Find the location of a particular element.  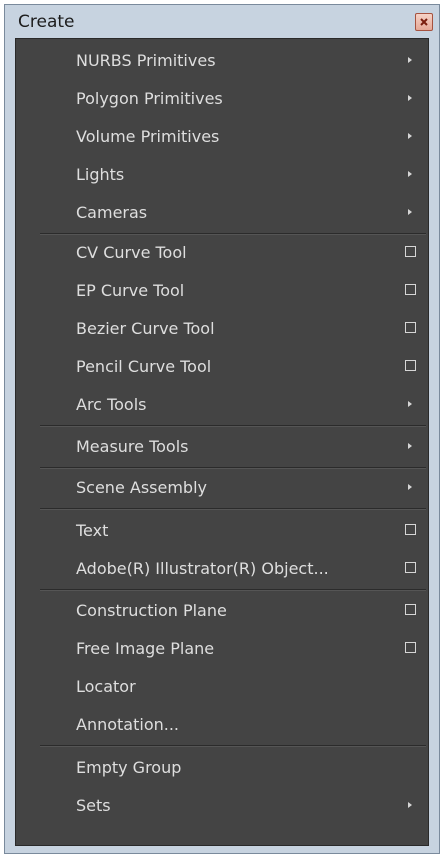

menu-item-cameras: Cameras is located at coordinates (222, 213).